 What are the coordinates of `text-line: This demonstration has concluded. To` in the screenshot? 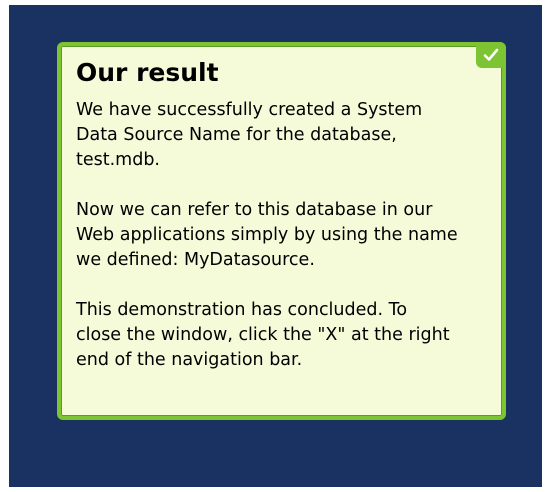 It's located at (242, 310).